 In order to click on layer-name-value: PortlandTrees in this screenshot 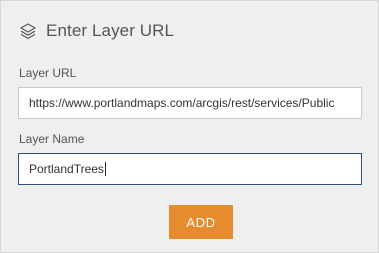, I will do `click(66, 169)`.